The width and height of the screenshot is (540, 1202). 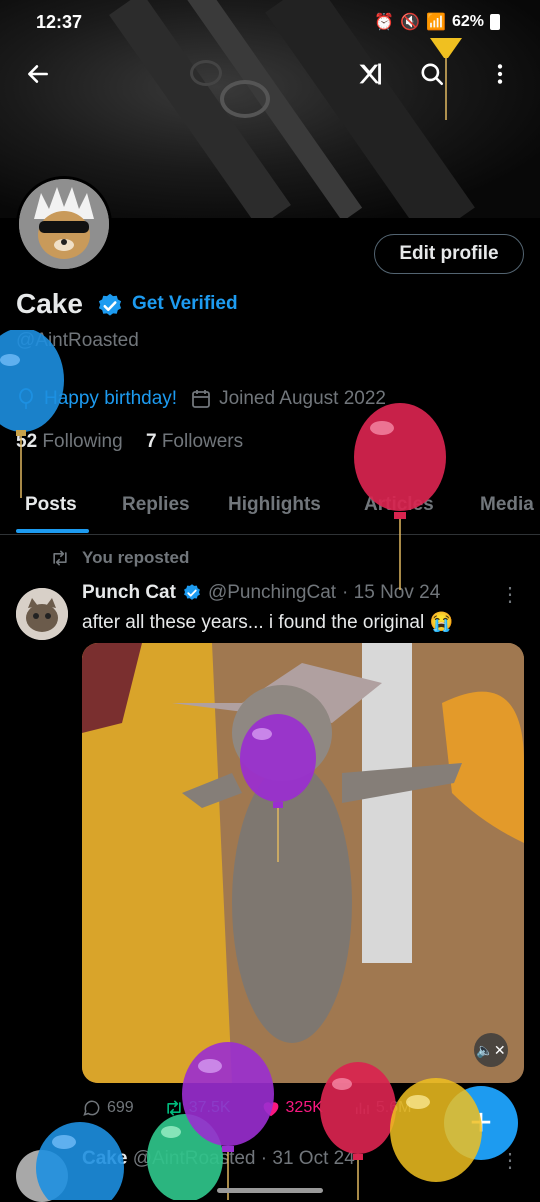 I want to click on get-verified-link: Get Verified, so click(x=185, y=304).